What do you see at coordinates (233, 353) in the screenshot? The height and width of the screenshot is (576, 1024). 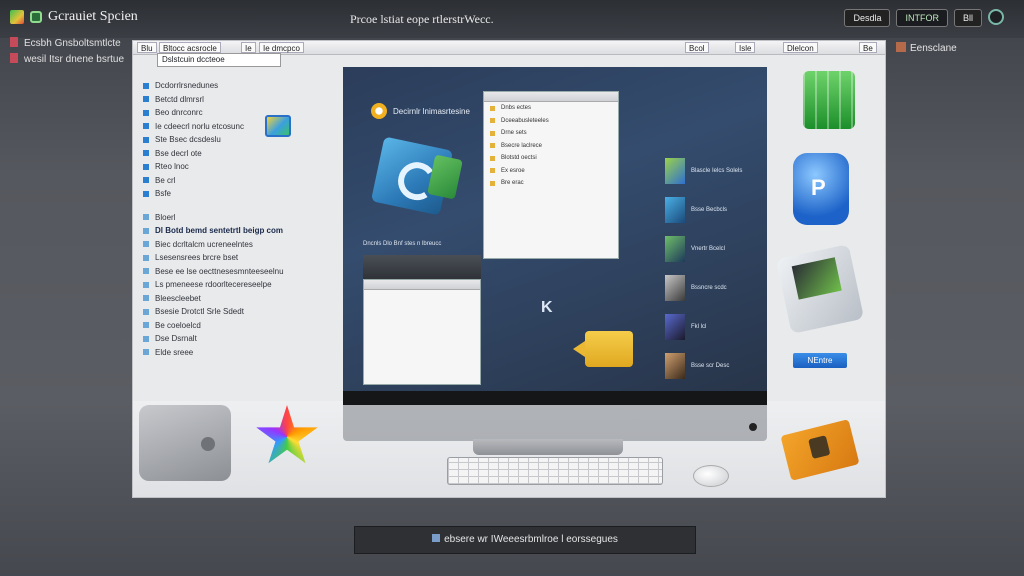 I see `sidebar-item: Elde sreee` at bounding box center [233, 353].